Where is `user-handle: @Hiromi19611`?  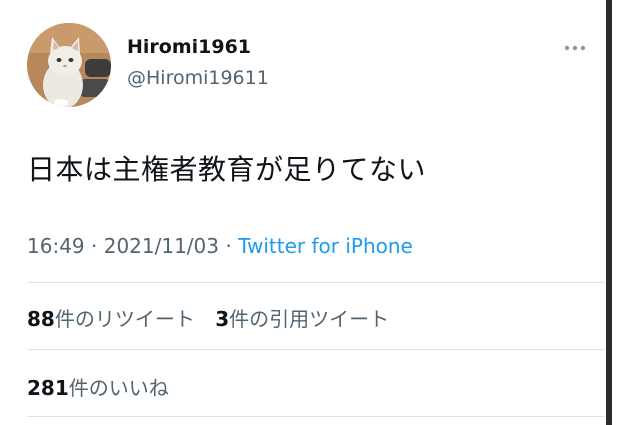
user-handle: @Hiromi19611 is located at coordinates (198, 78).